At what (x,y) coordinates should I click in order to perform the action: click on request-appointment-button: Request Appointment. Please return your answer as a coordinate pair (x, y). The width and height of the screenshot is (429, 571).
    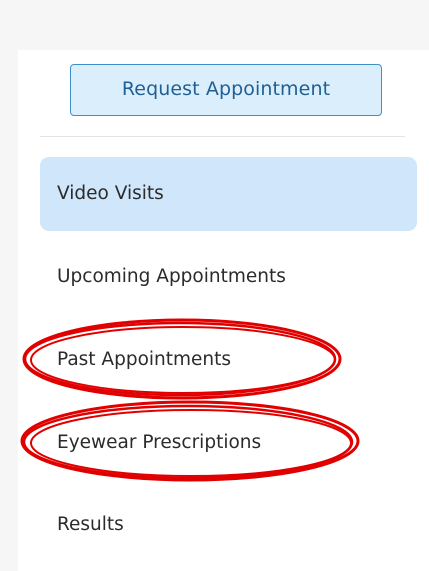
    Looking at the image, I should click on (226, 90).